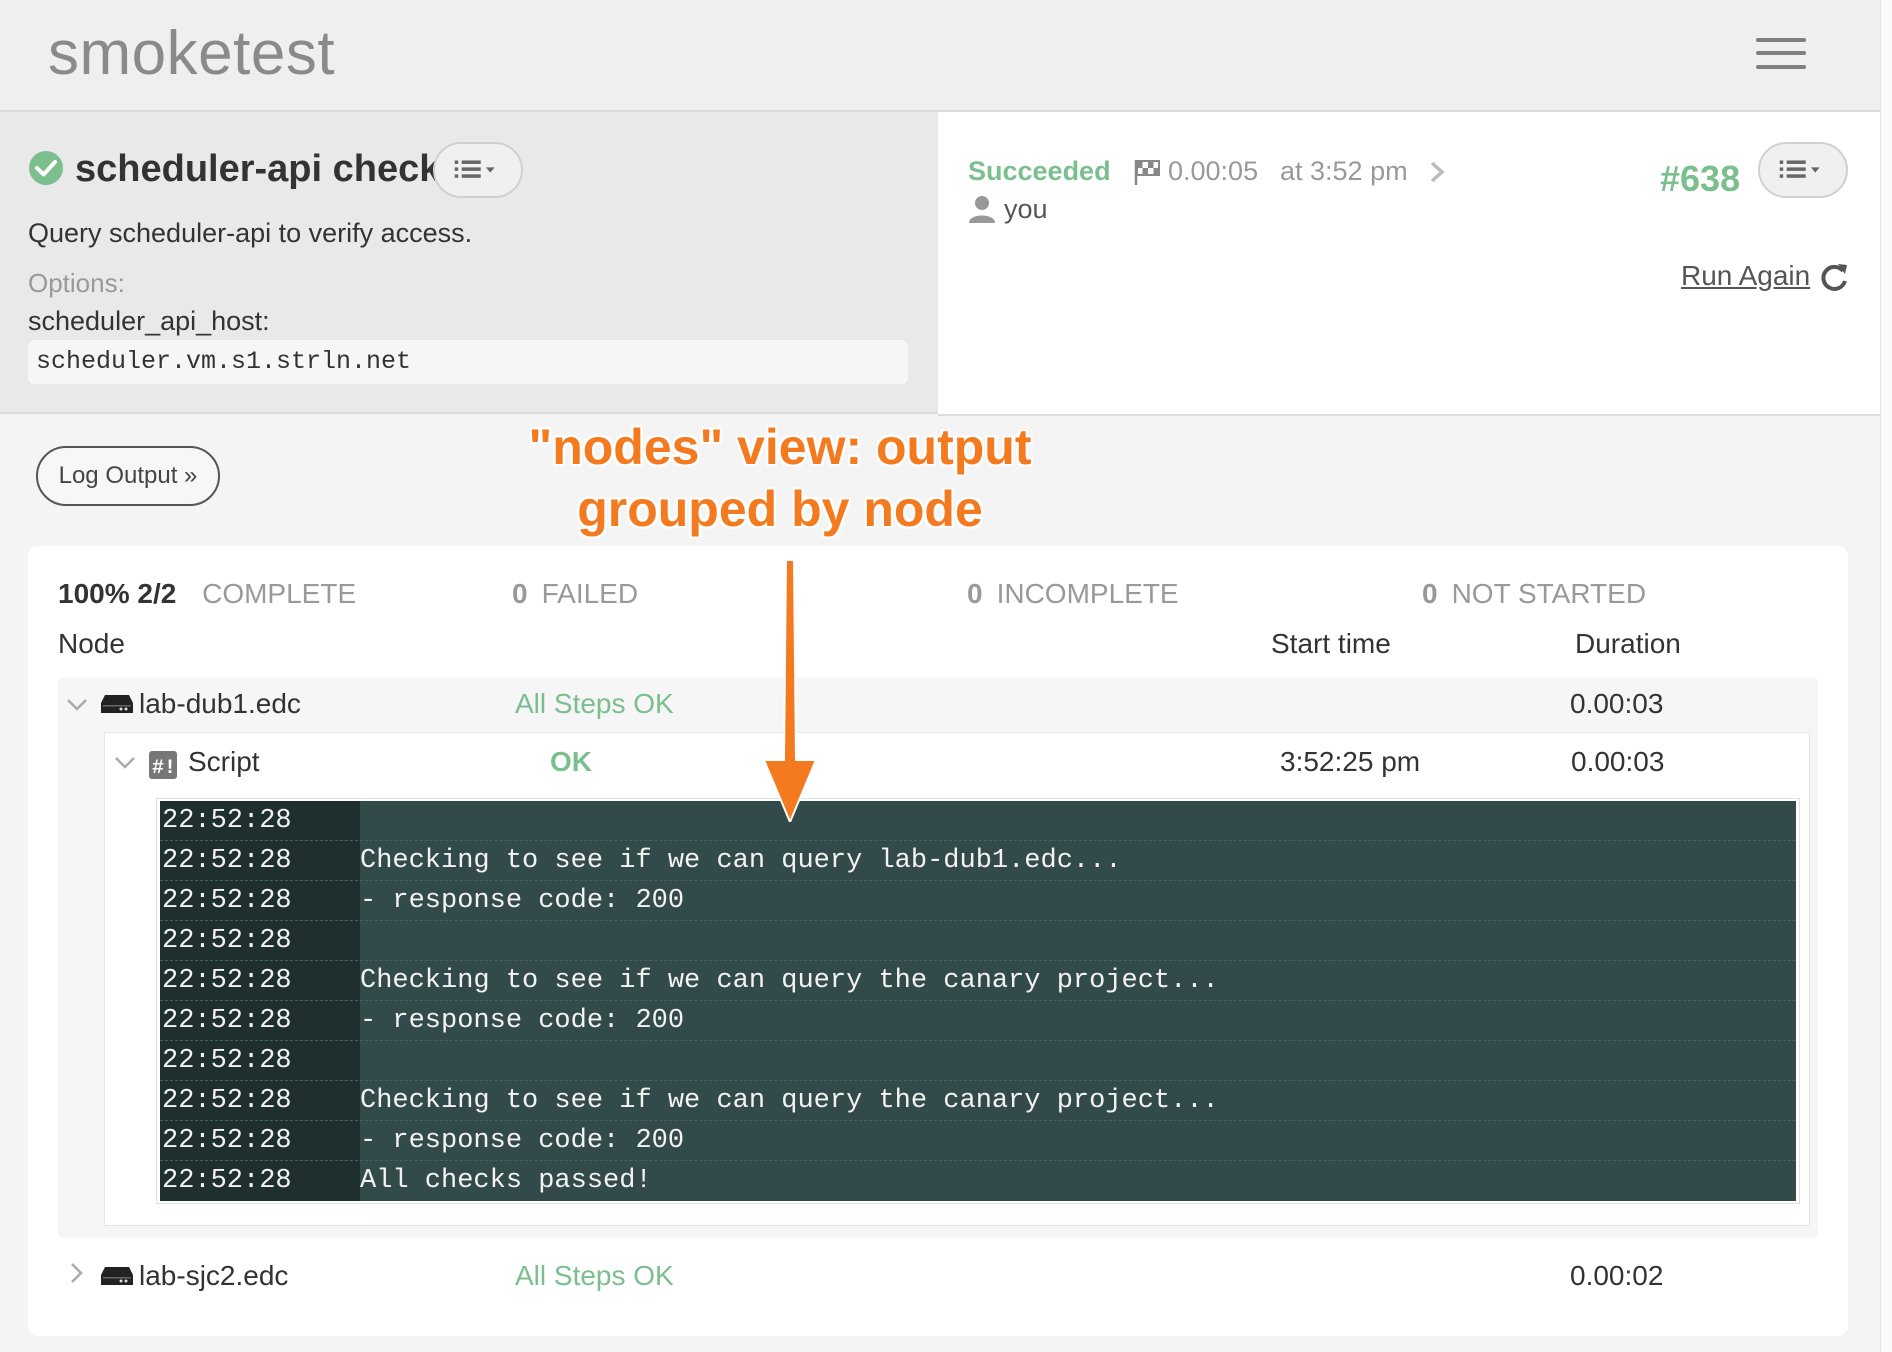  Describe the element at coordinates (76, 283) in the screenshot. I see `options-label: Options:` at that location.